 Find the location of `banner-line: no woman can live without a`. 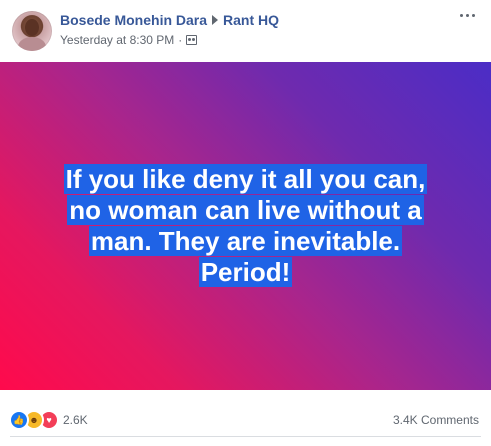

banner-line: no woman can live without a is located at coordinates (245, 209).